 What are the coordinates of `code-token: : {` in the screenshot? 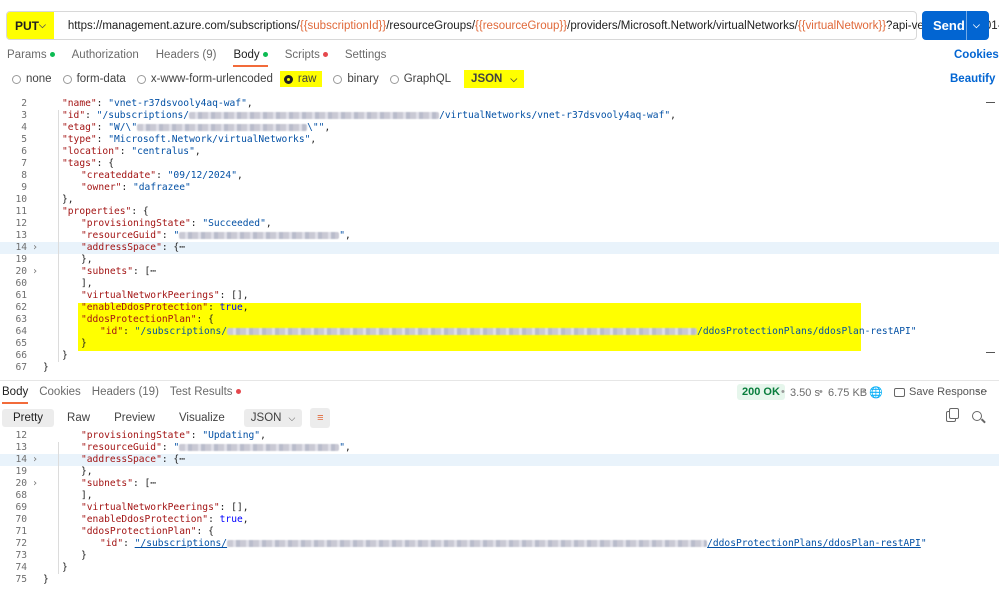 It's located at (140, 211).